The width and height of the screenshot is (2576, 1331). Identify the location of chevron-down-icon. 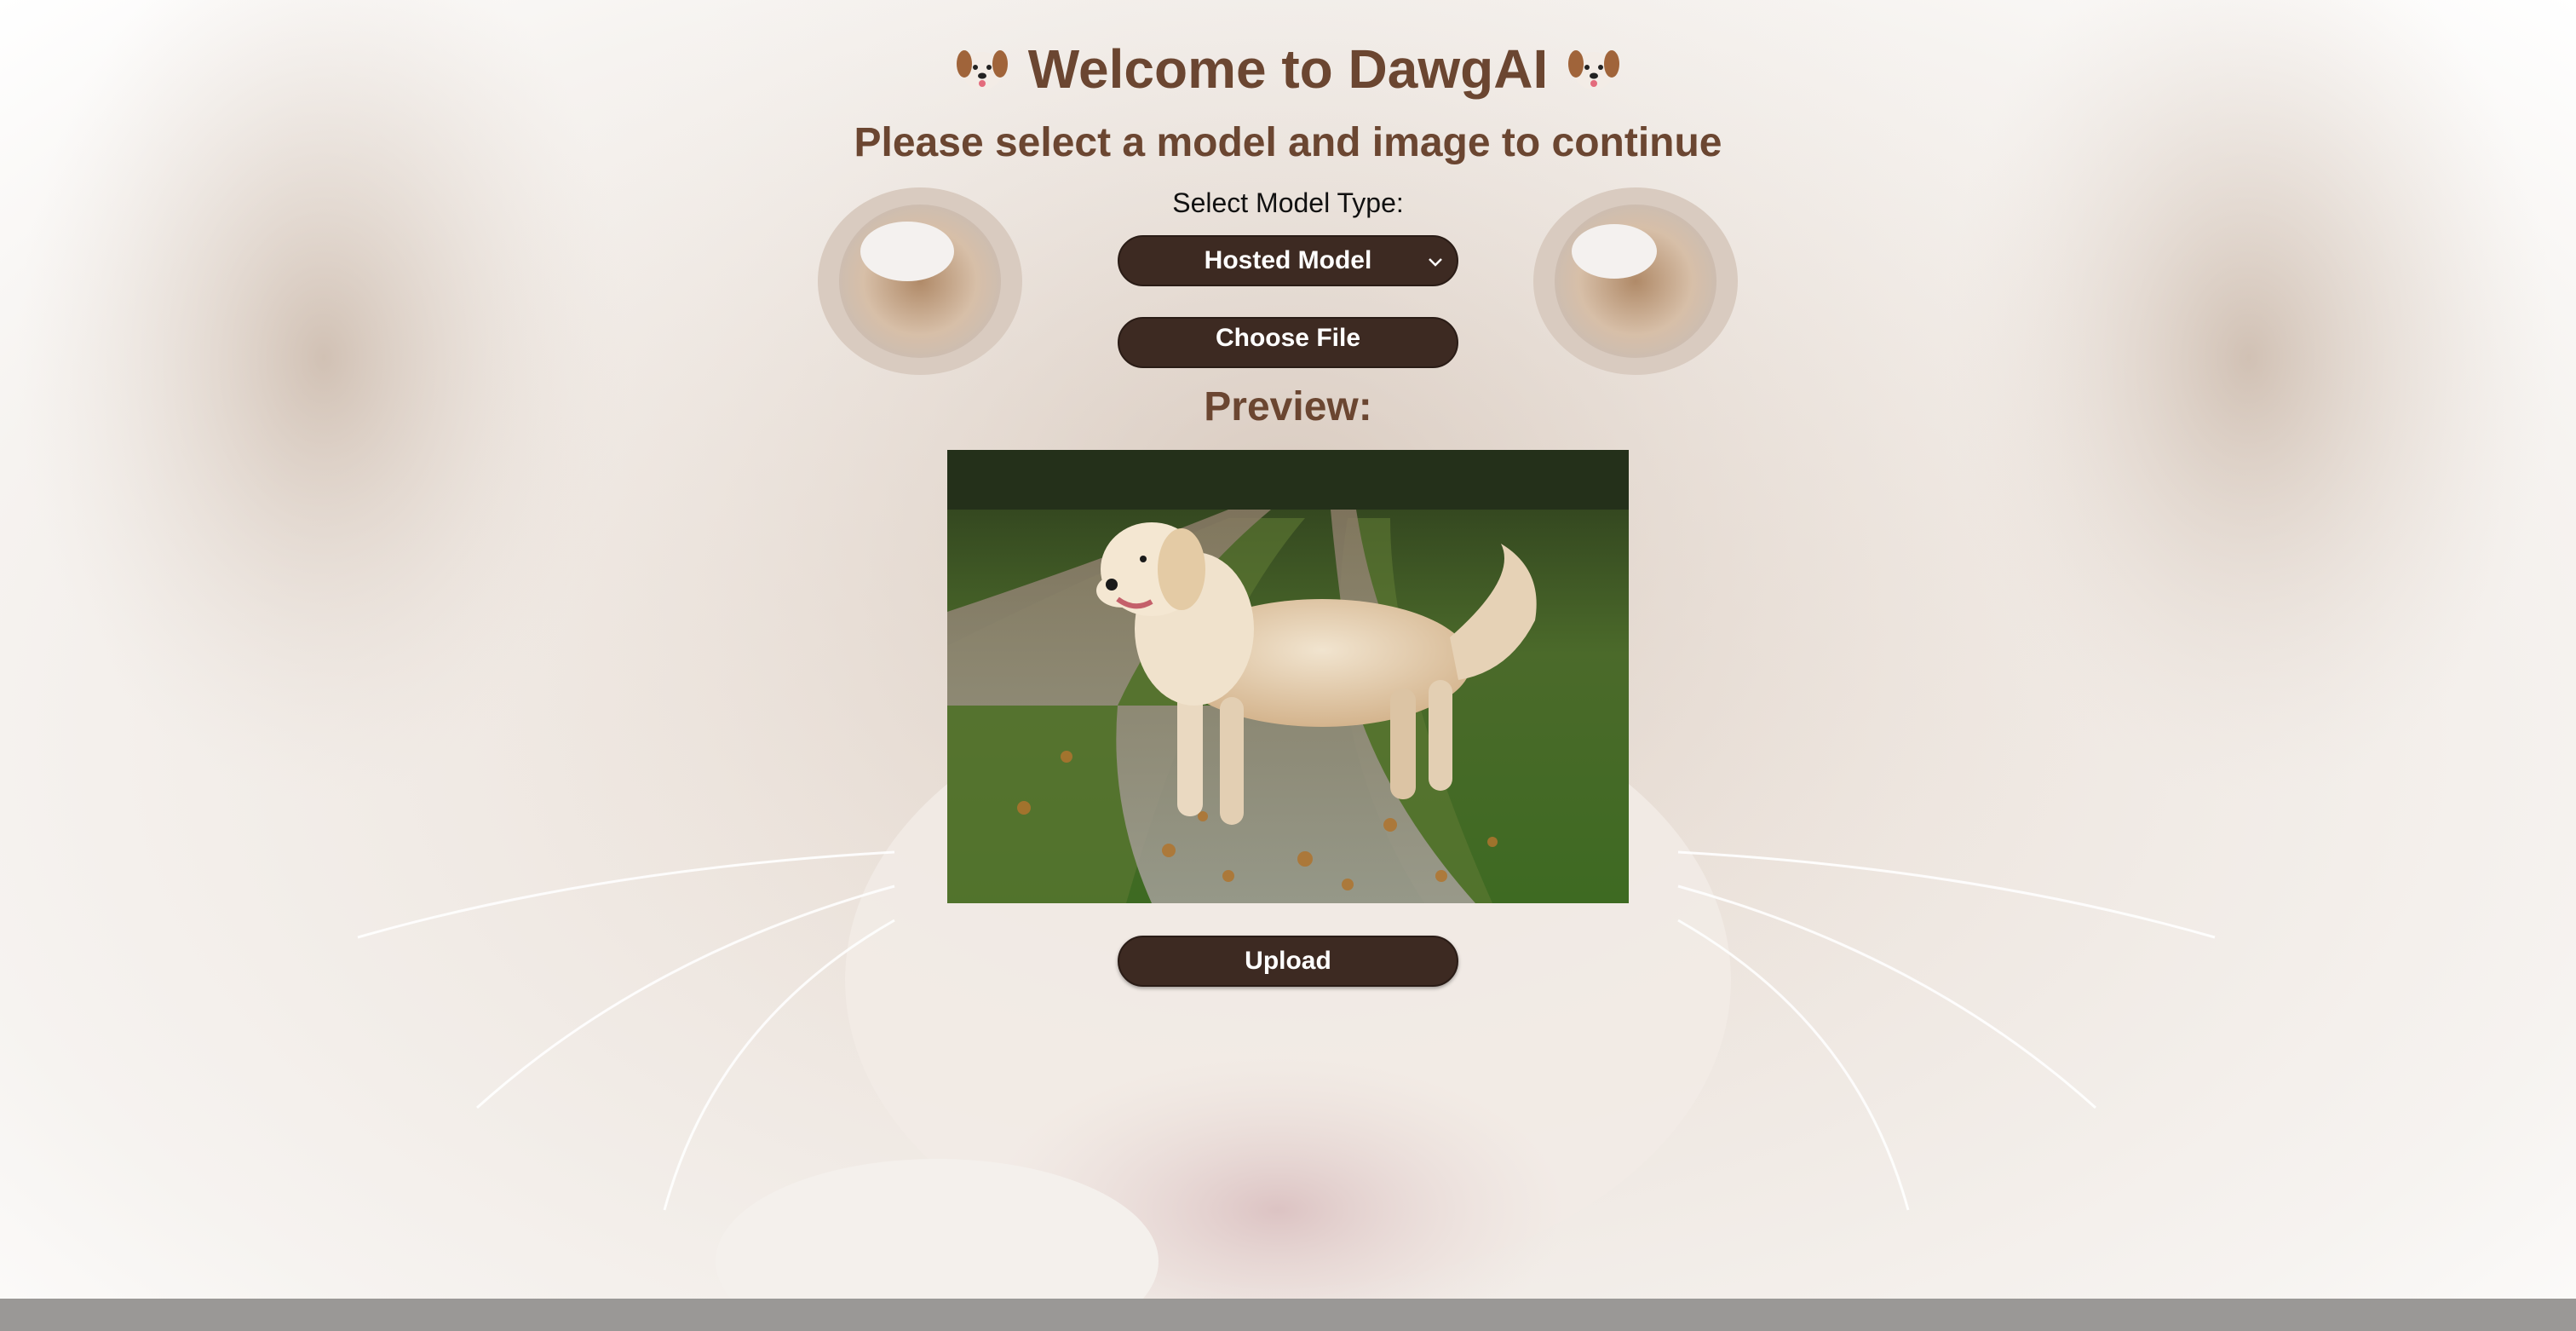
(1436, 262).